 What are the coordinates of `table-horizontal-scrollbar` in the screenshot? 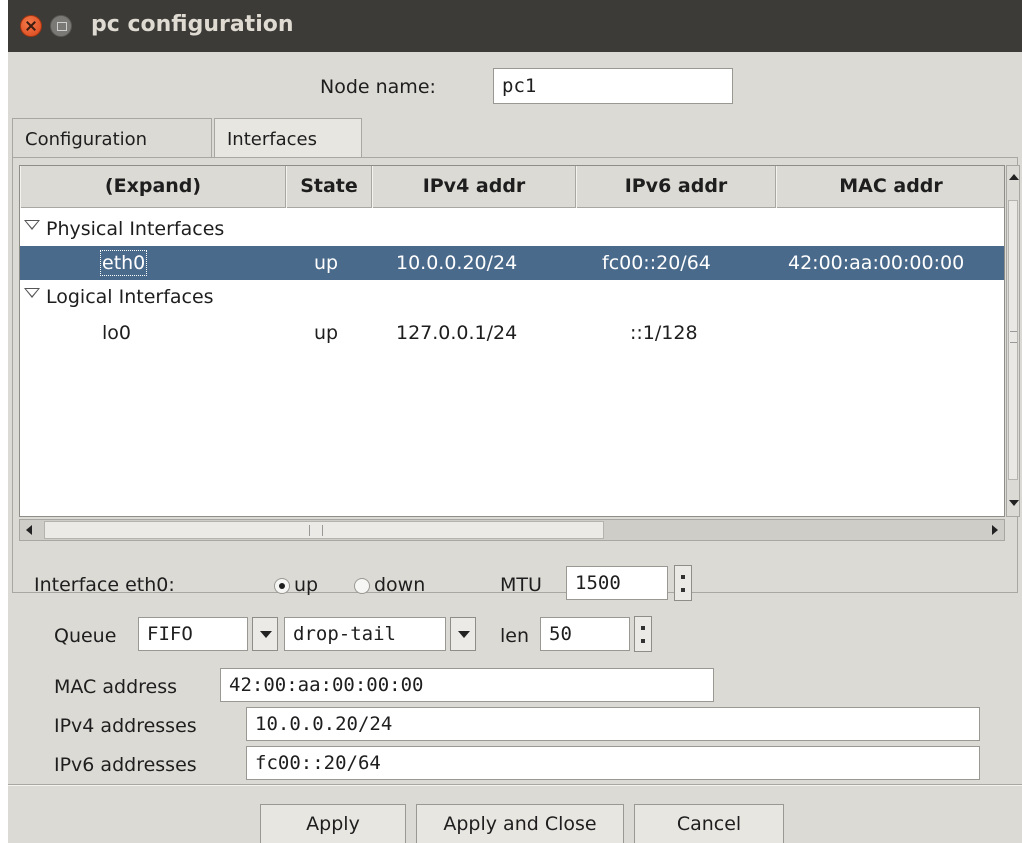 It's located at (512, 530).